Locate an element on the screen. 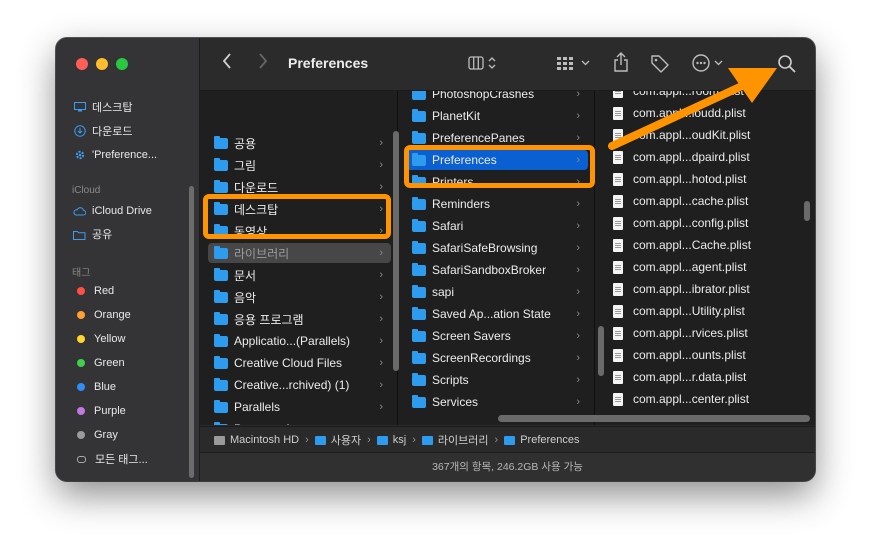 This screenshot has height=556, width=871. path-label: 라이브러리 is located at coordinates (463, 441).